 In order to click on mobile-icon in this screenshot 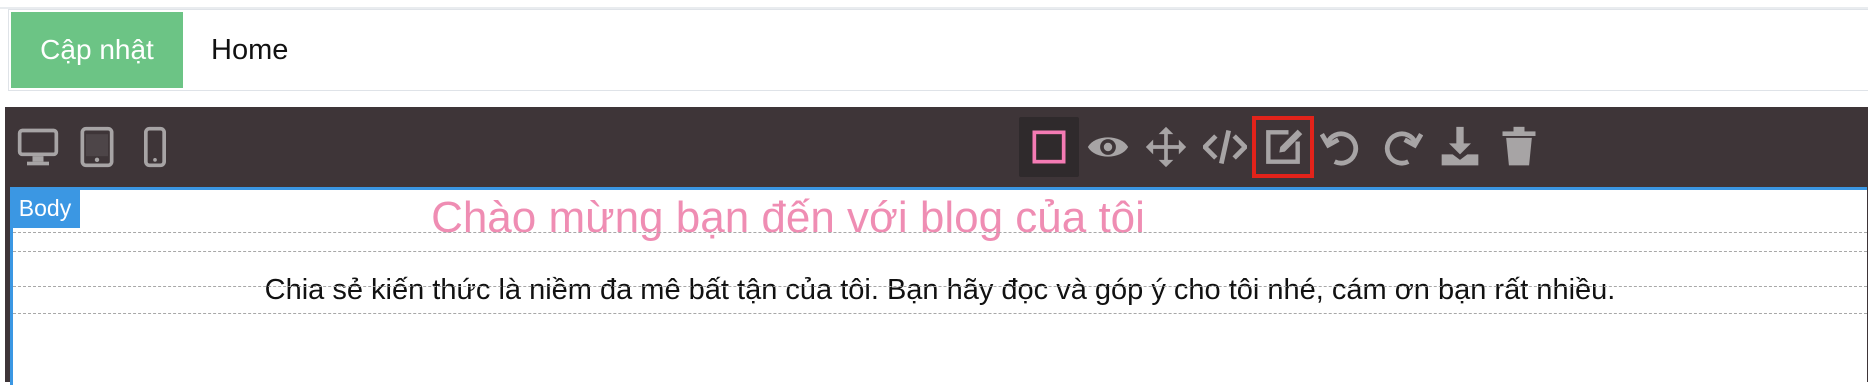, I will do `click(155, 147)`.